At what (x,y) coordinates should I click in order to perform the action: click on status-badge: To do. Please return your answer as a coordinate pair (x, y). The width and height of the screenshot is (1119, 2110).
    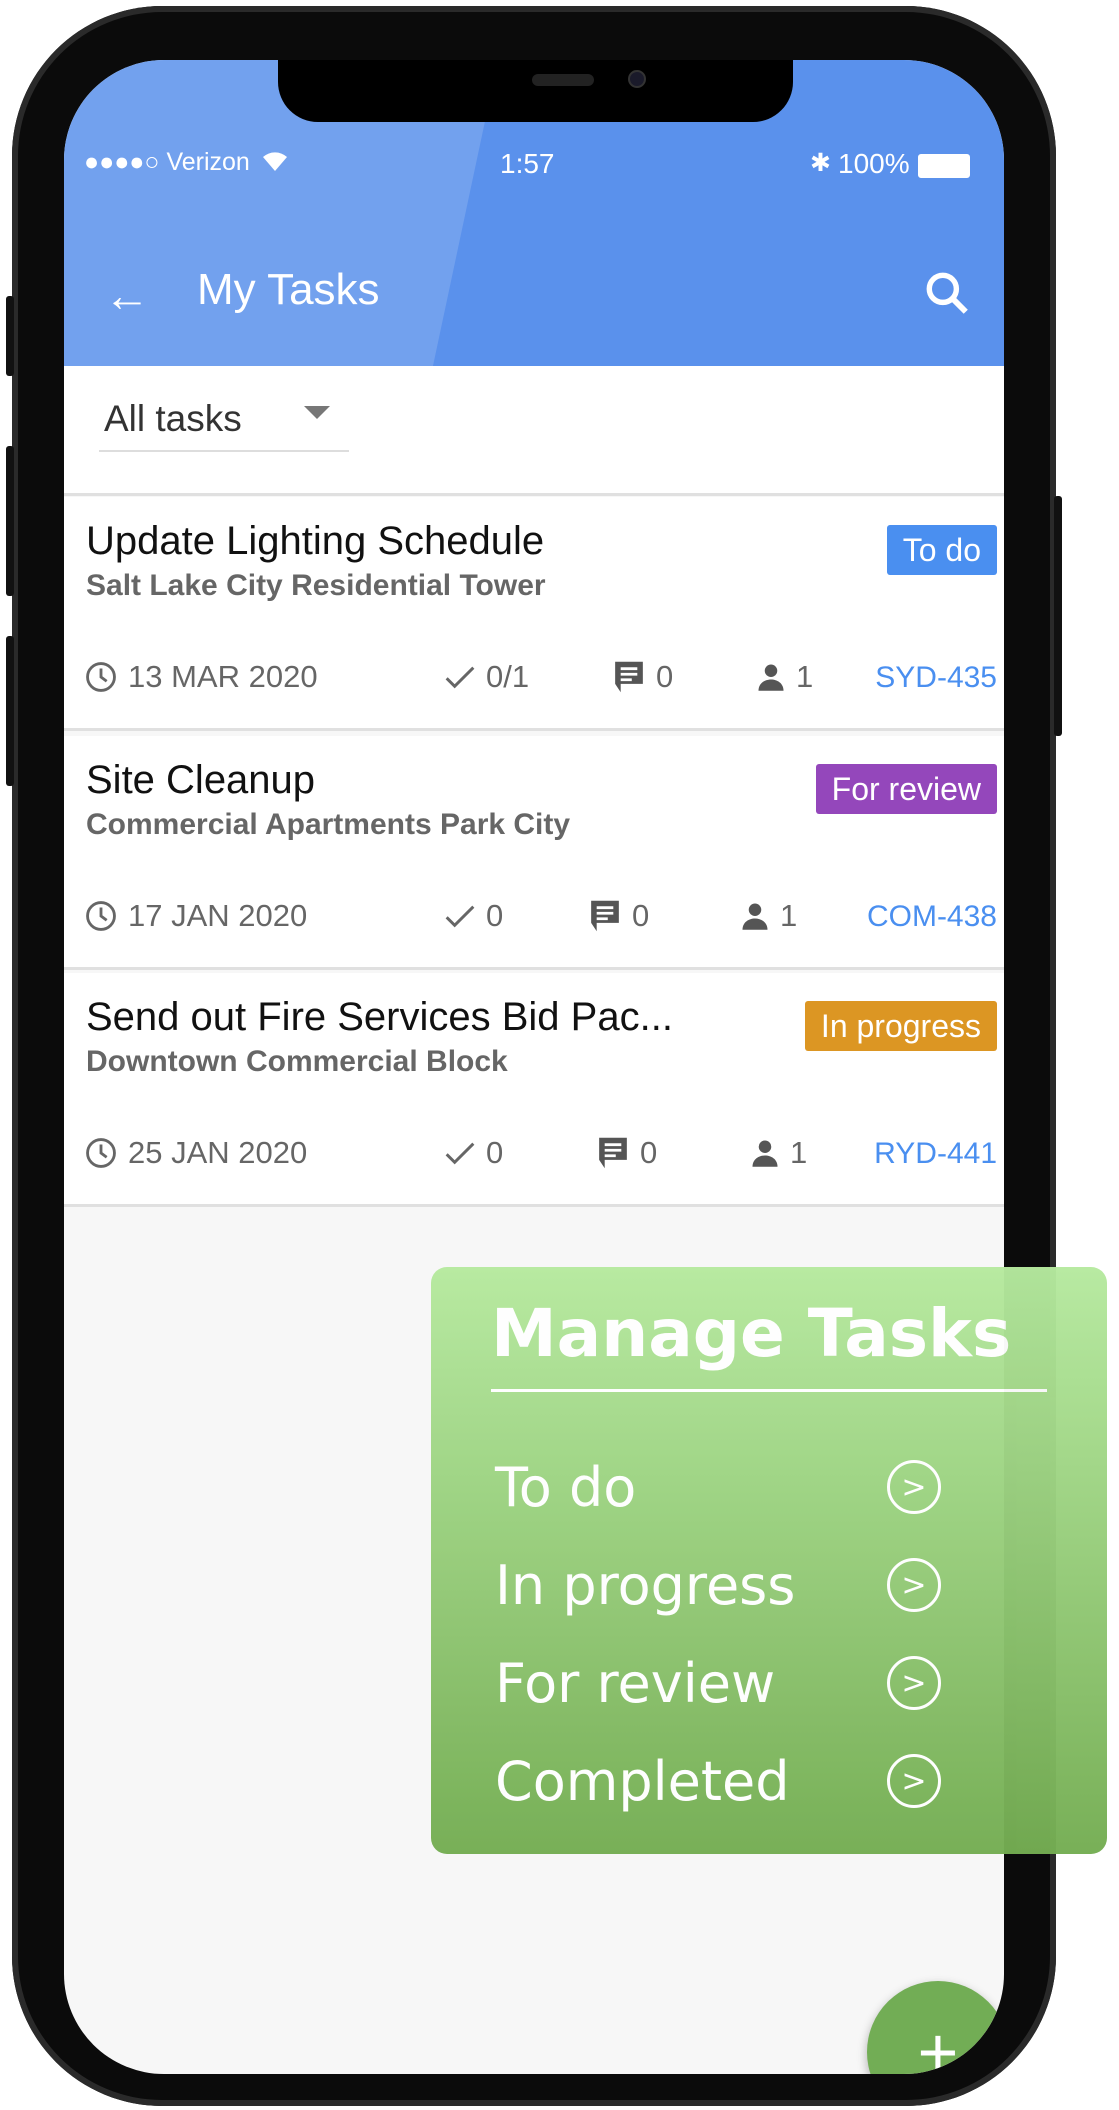
    Looking at the image, I should click on (941, 550).